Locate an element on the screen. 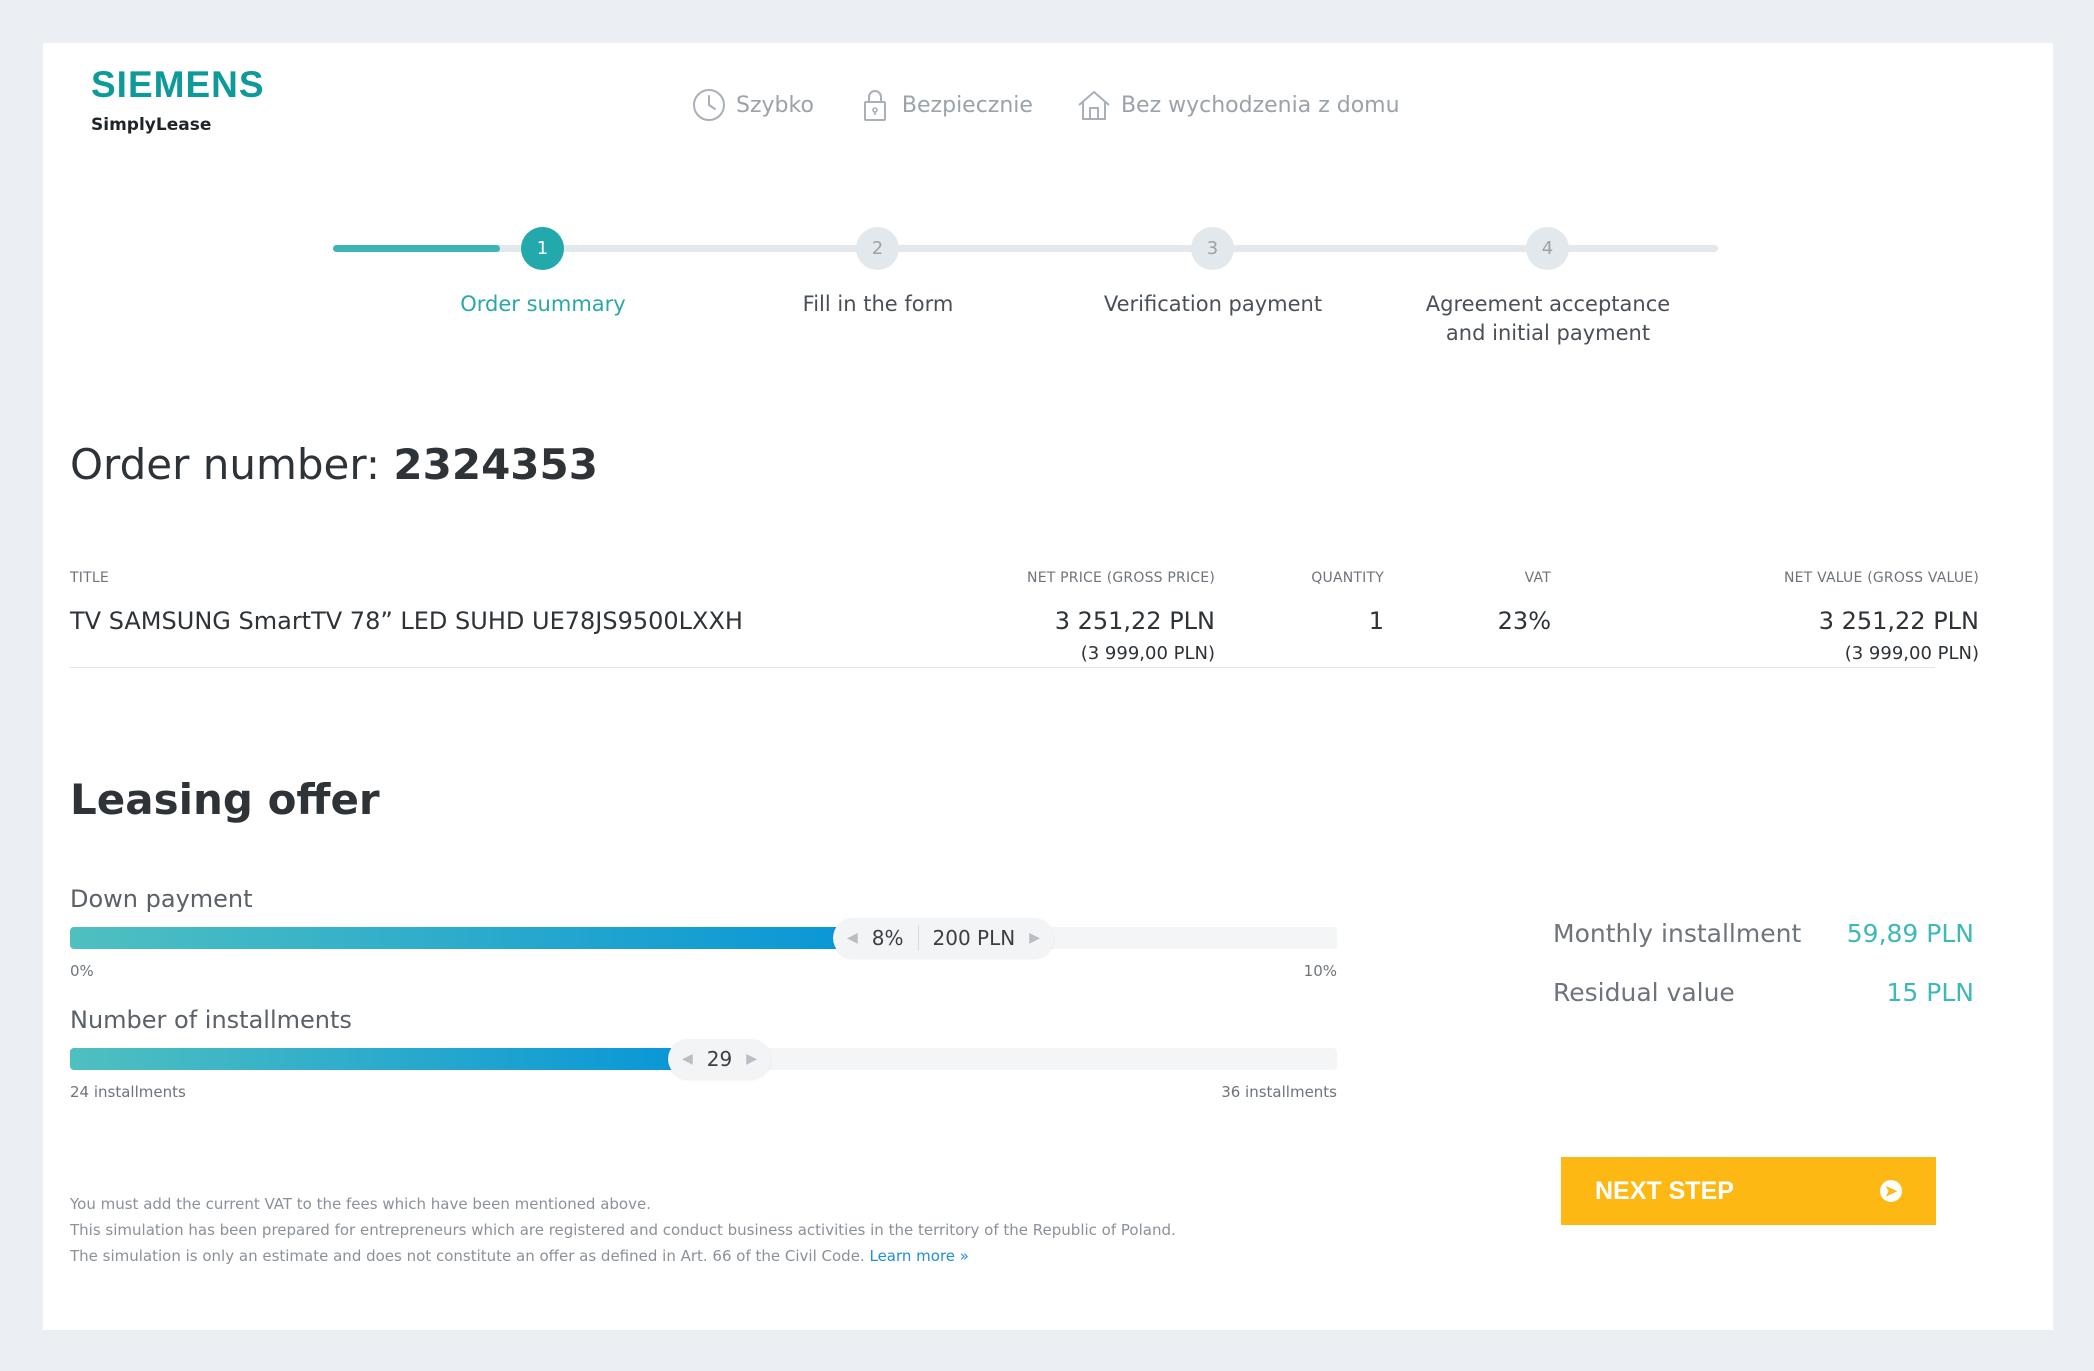 This screenshot has width=2094, height=1371. step-1-label: Order summary is located at coordinates (543, 304).